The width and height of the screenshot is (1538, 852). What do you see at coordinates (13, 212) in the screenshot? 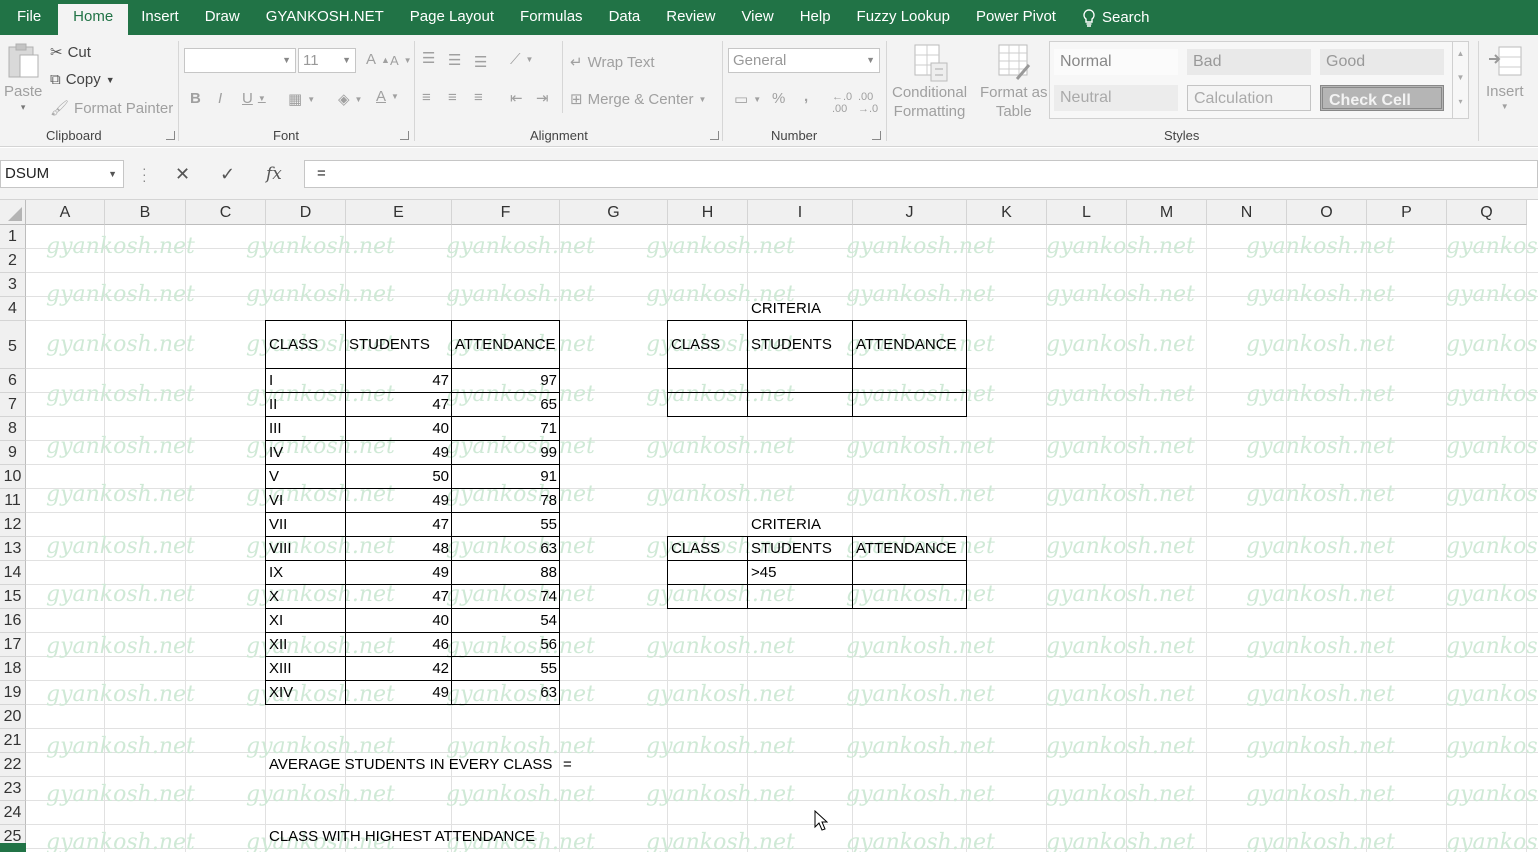
I see `select-all-corner` at bounding box center [13, 212].